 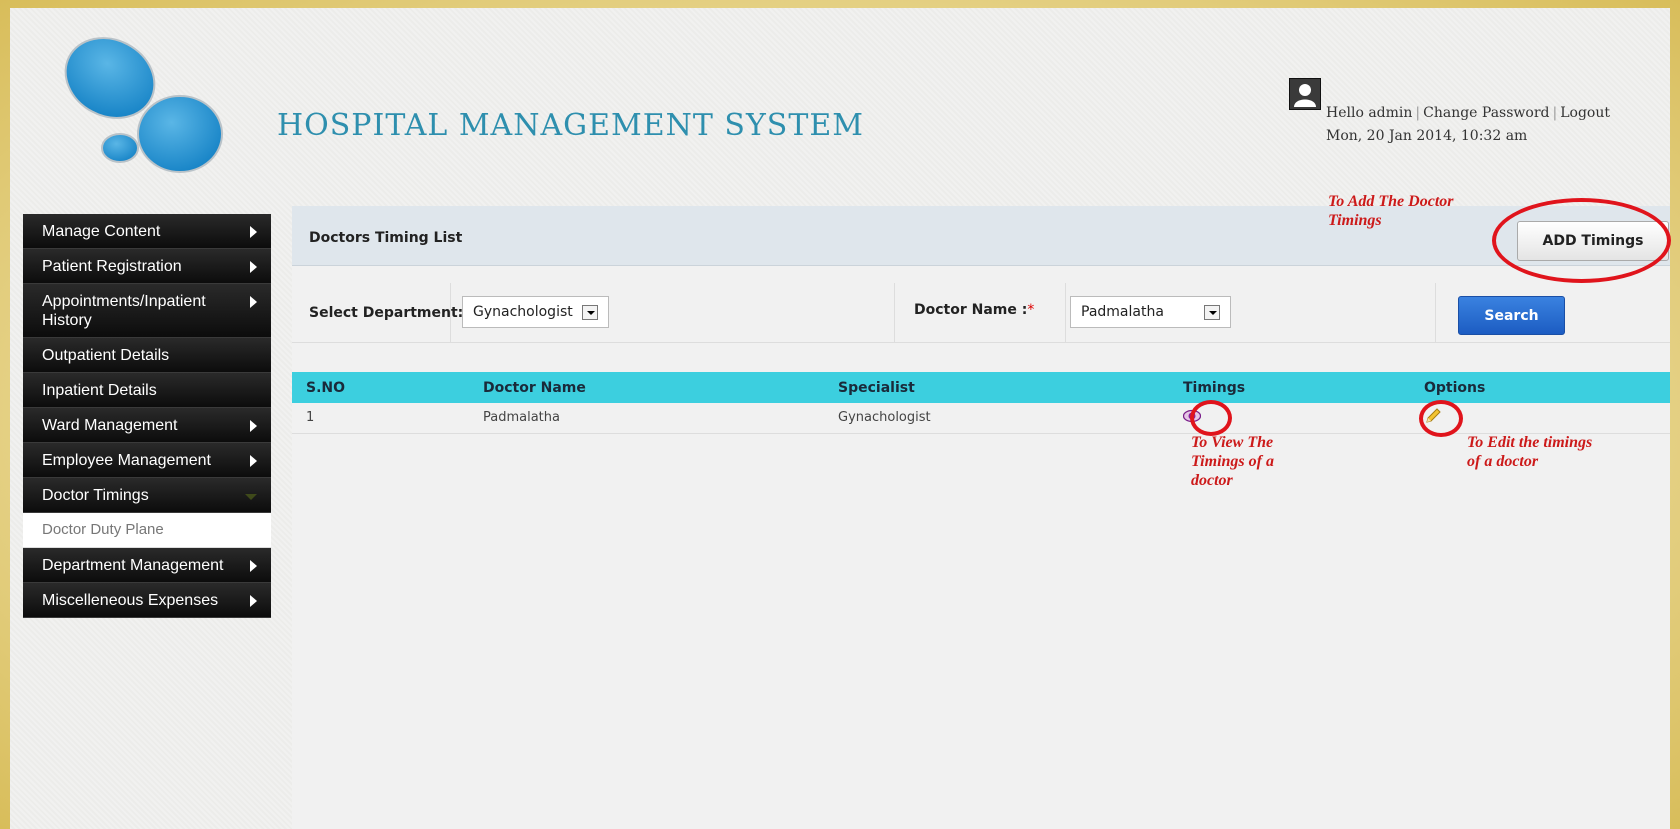 What do you see at coordinates (1585, 113) in the screenshot?
I see `logout-link: Logout` at bounding box center [1585, 113].